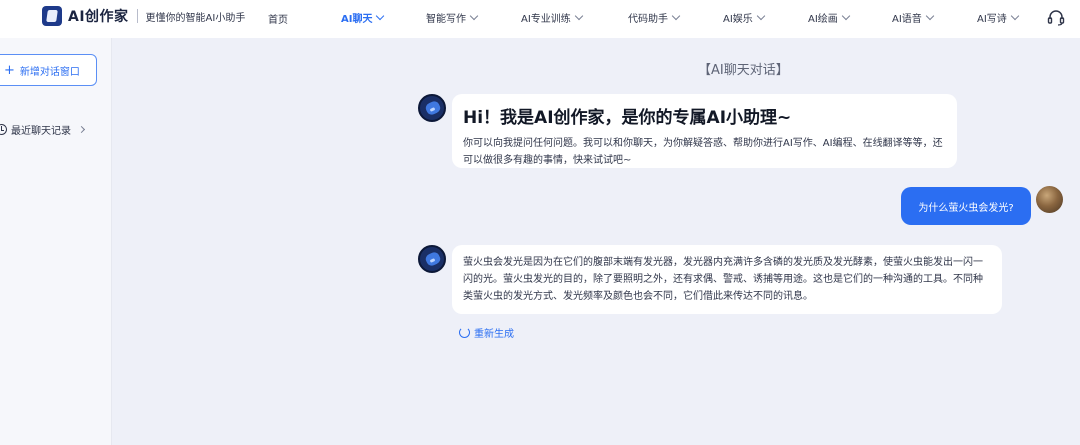  I want to click on user-message-bubble: 为什么萤火虫会发光?, so click(966, 206).